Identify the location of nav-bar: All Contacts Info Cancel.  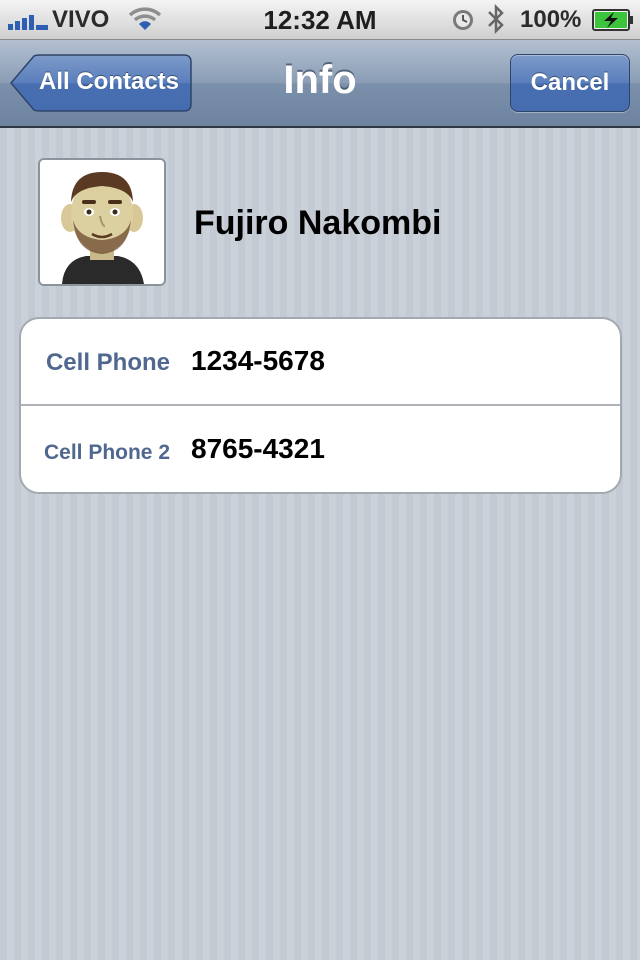
(320, 84).